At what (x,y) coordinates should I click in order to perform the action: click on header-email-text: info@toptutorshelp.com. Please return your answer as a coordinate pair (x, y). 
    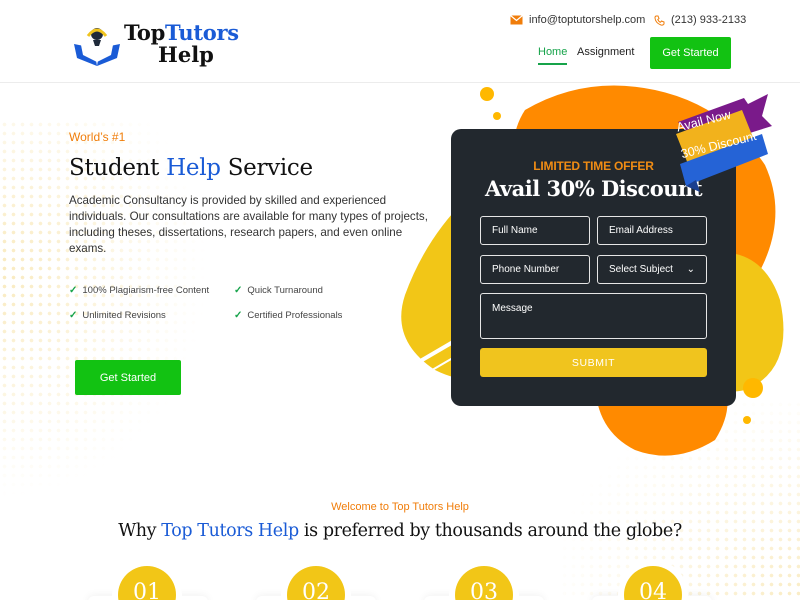
    Looking at the image, I should click on (587, 20).